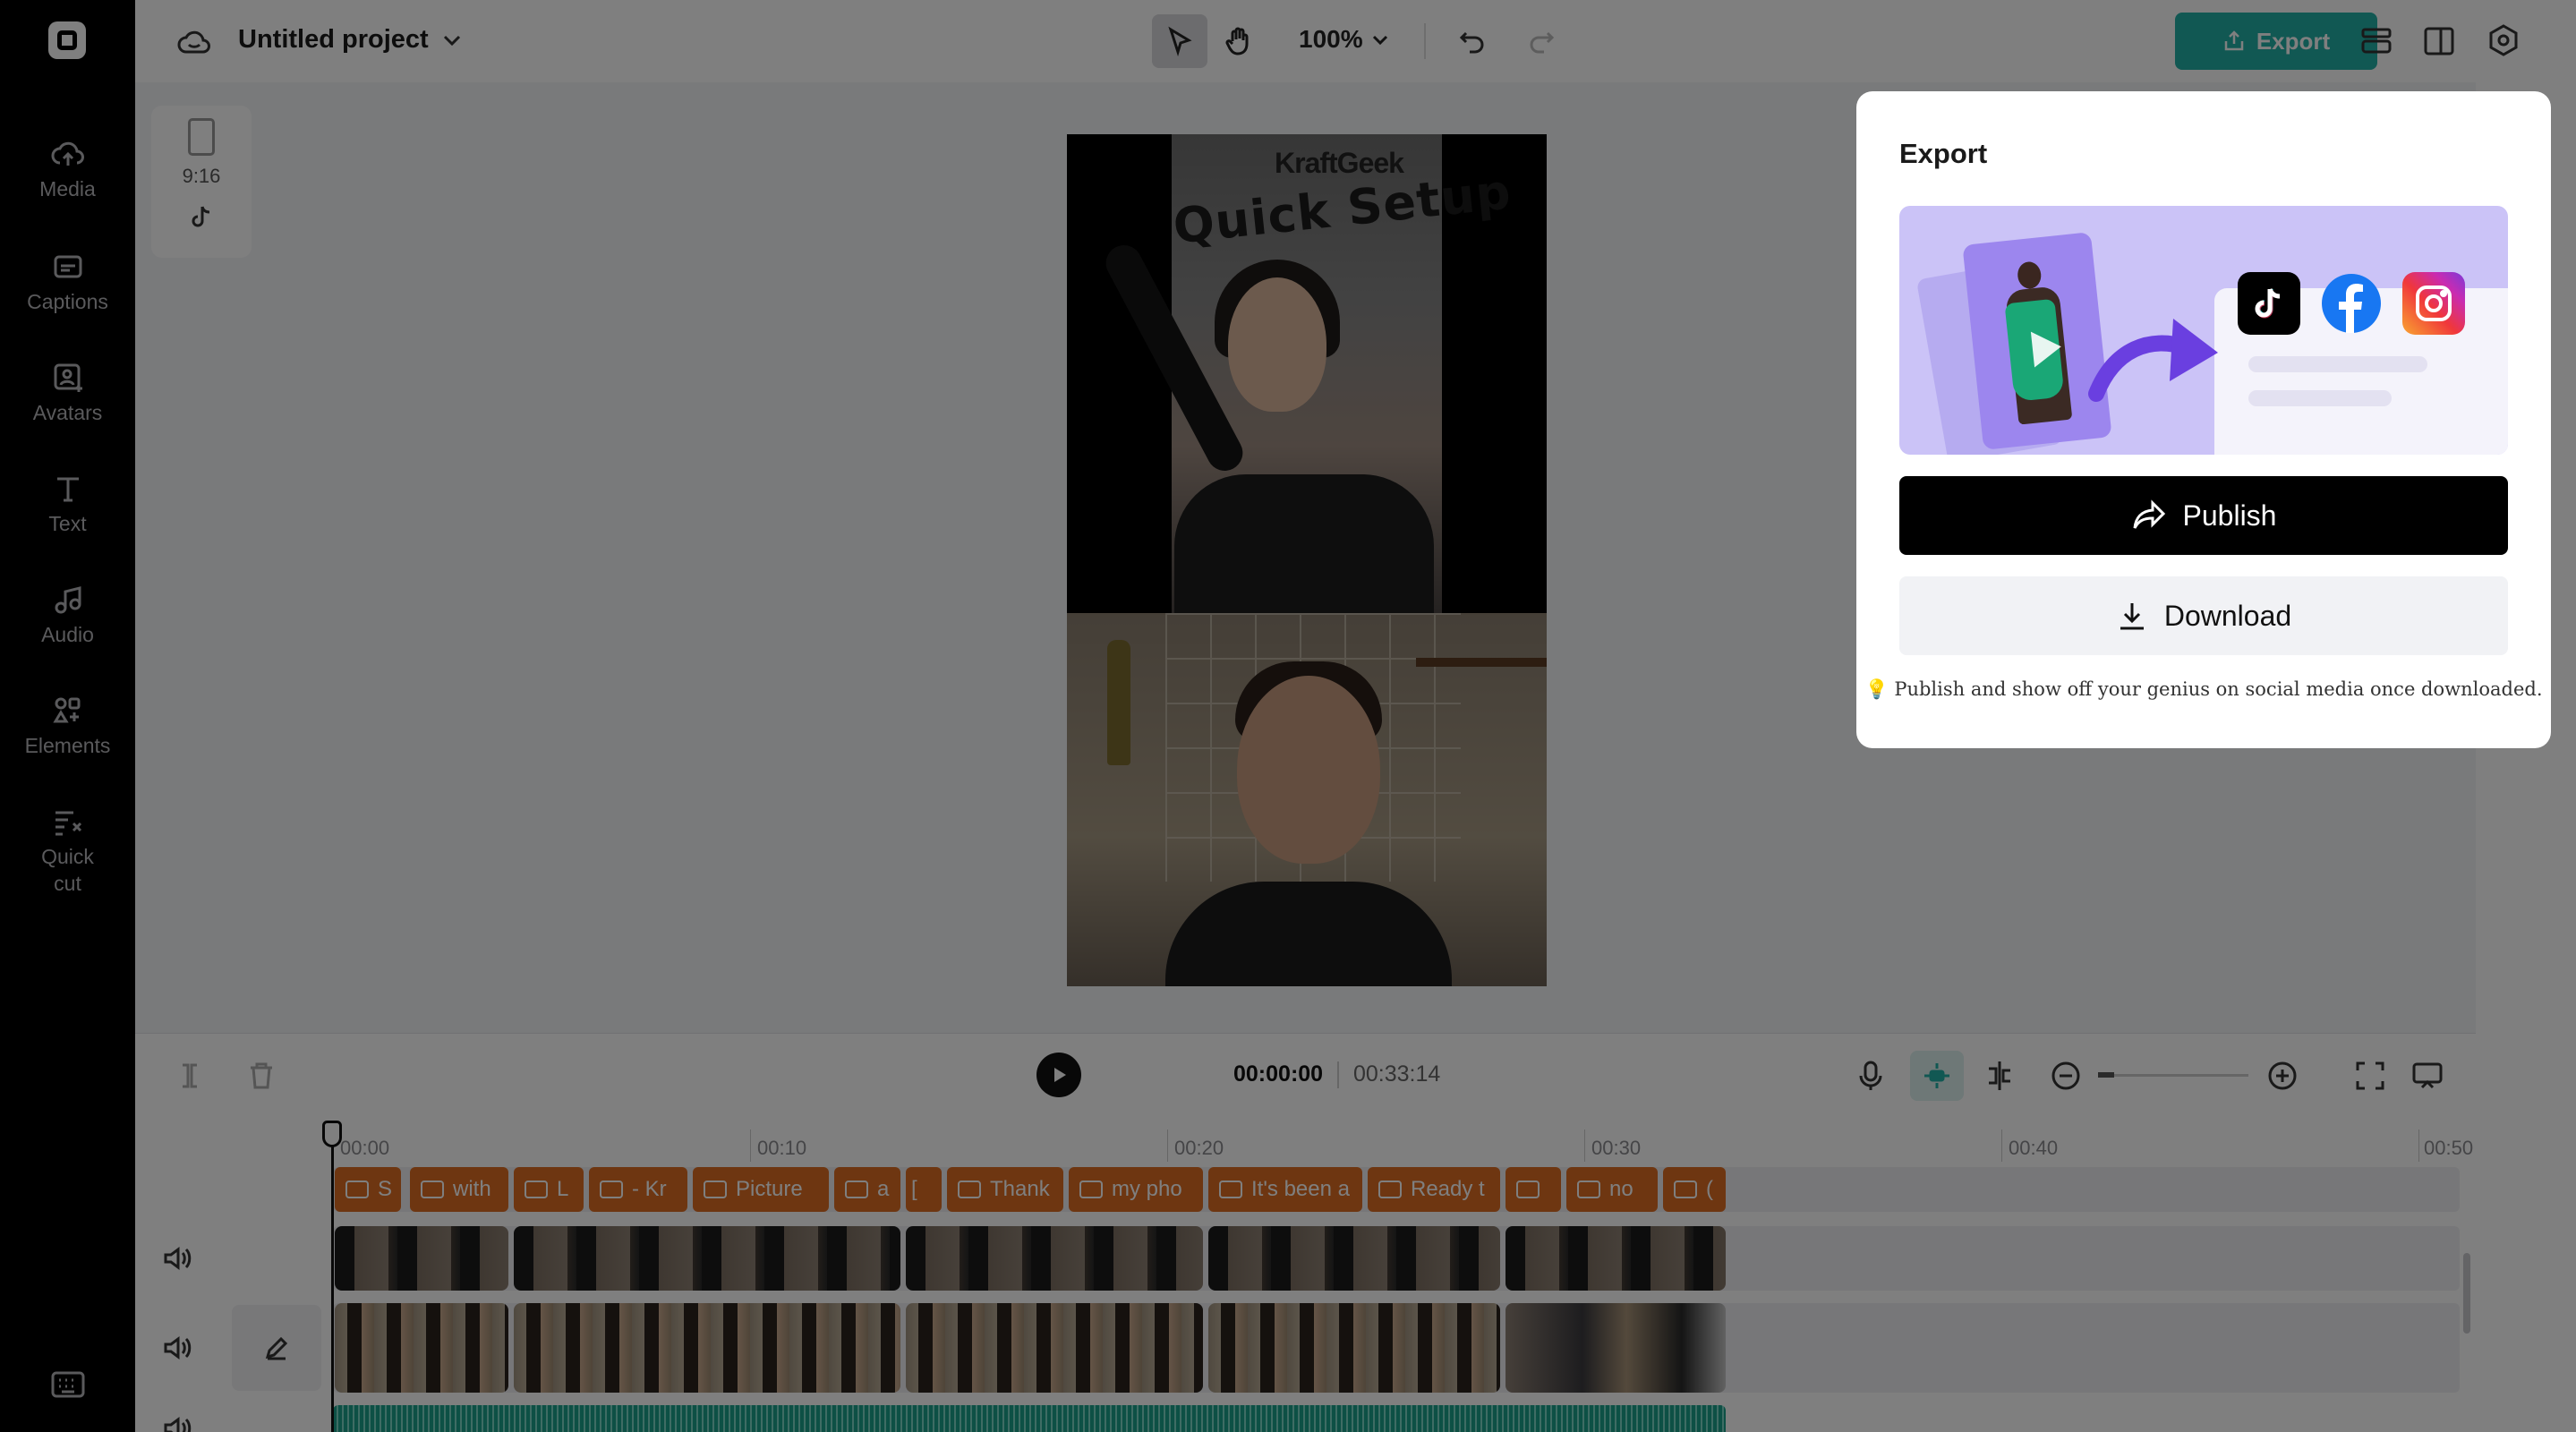  I want to click on share-arrow-icon, so click(2149, 514).